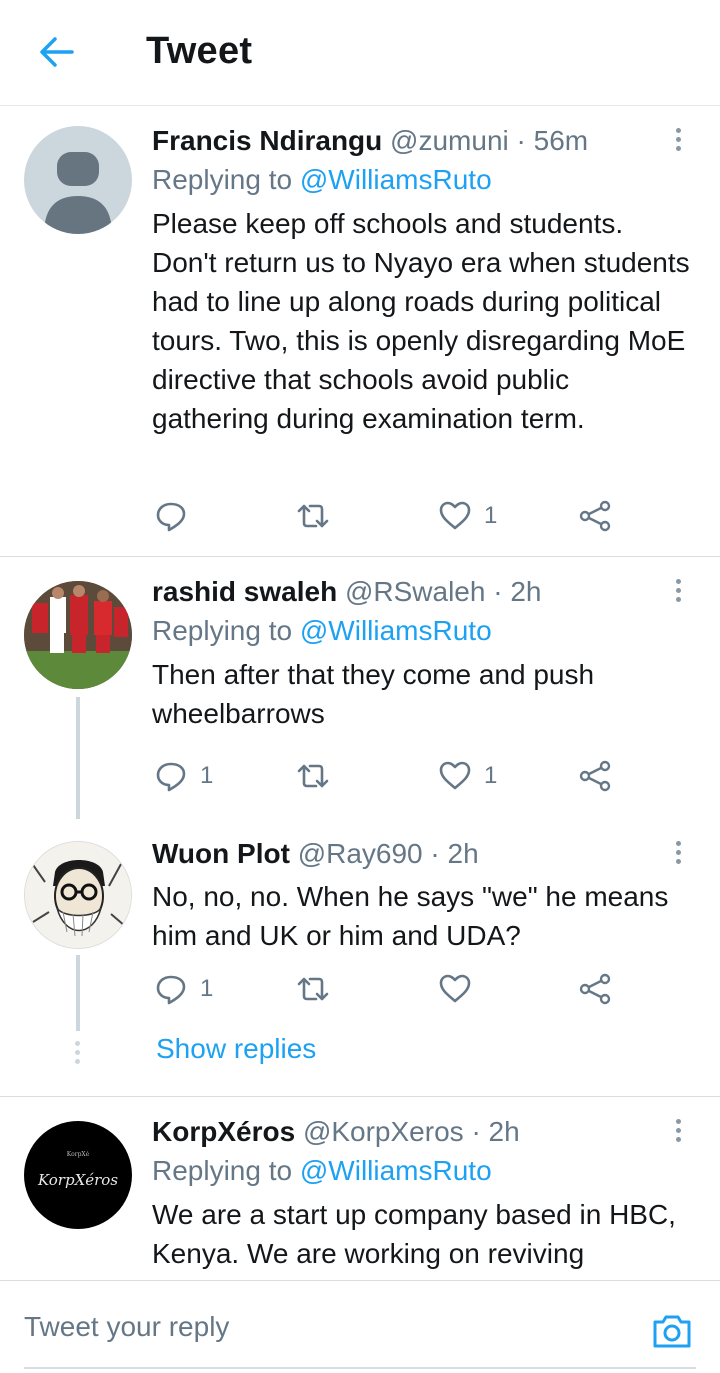 The image size is (720, 1373). I want to click on author-handle: @RSwaleh, so click(415, 591).